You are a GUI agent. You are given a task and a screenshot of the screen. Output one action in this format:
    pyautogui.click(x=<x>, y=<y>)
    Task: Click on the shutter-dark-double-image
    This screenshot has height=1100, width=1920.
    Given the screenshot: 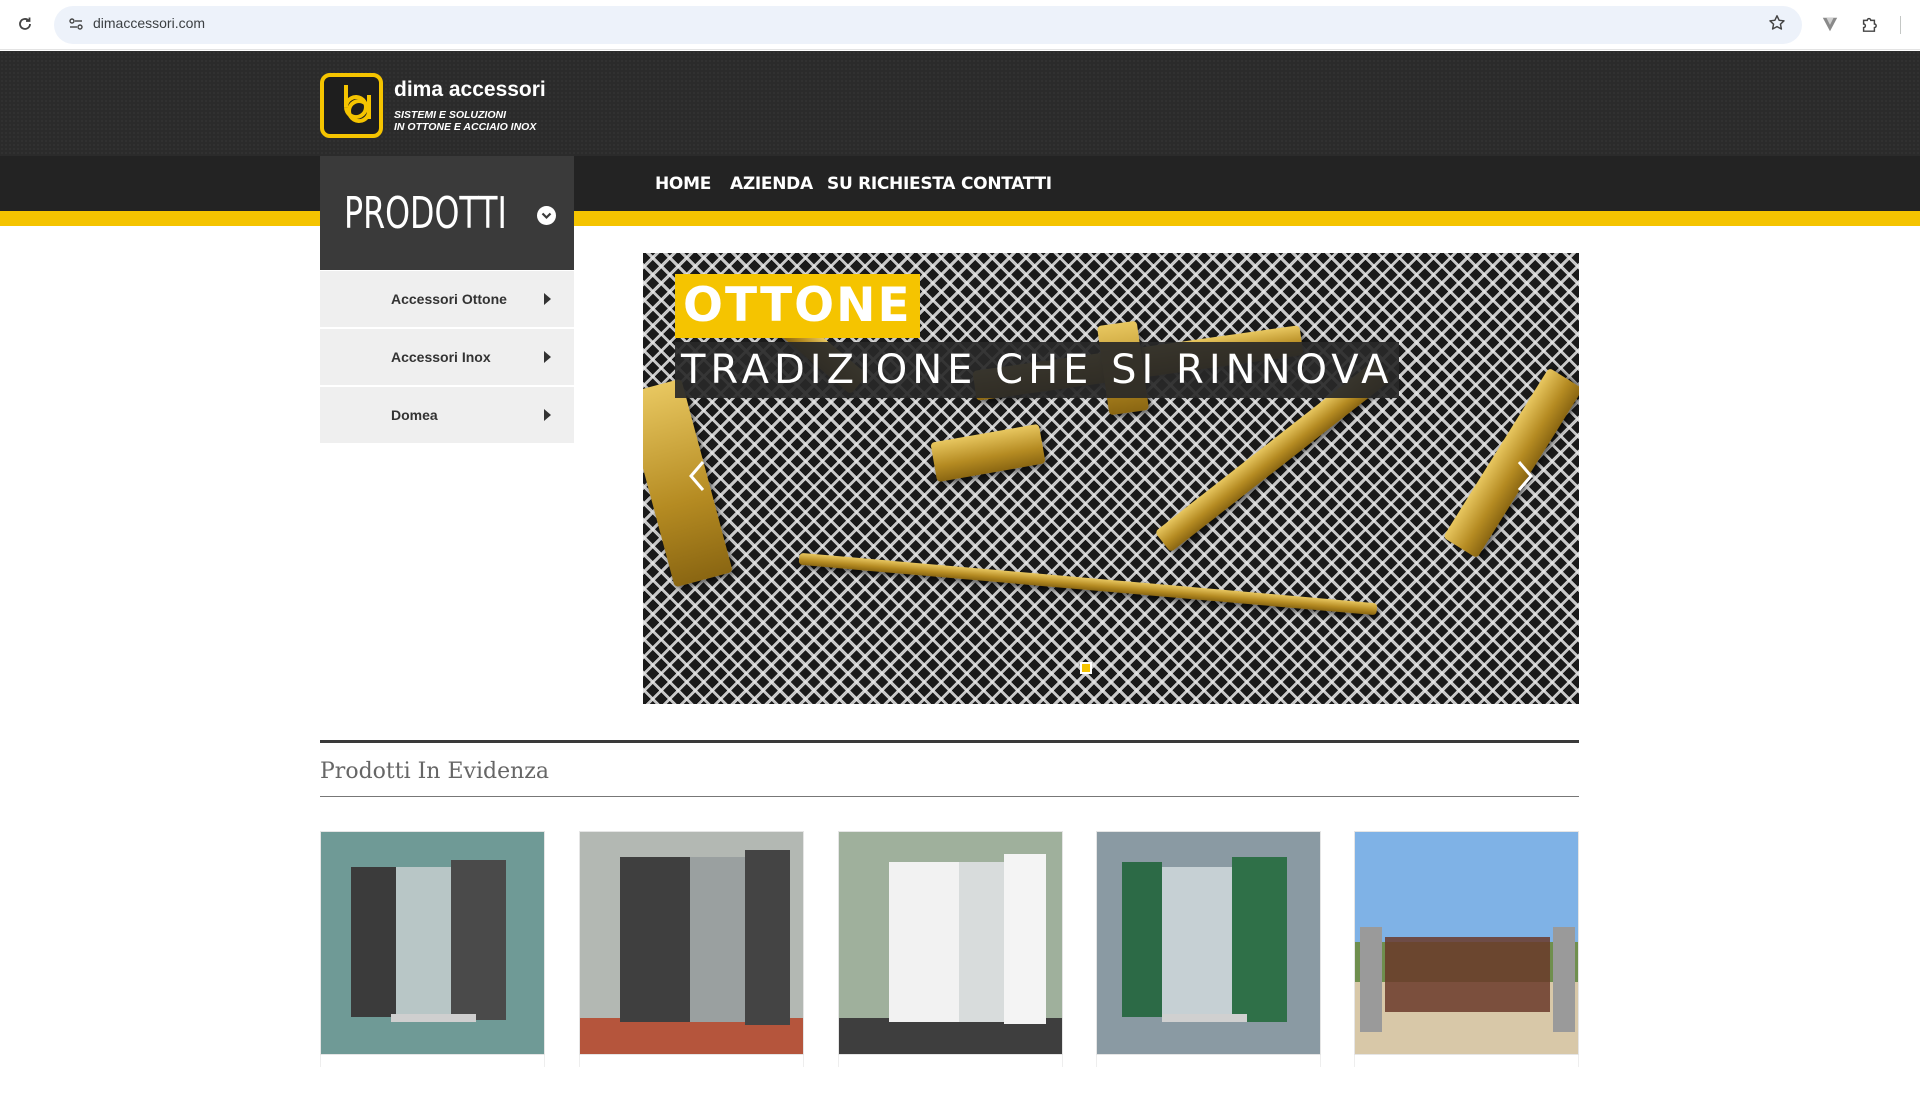 What is the action you would take?
    pyautogui.click(x=691, y=943)
    